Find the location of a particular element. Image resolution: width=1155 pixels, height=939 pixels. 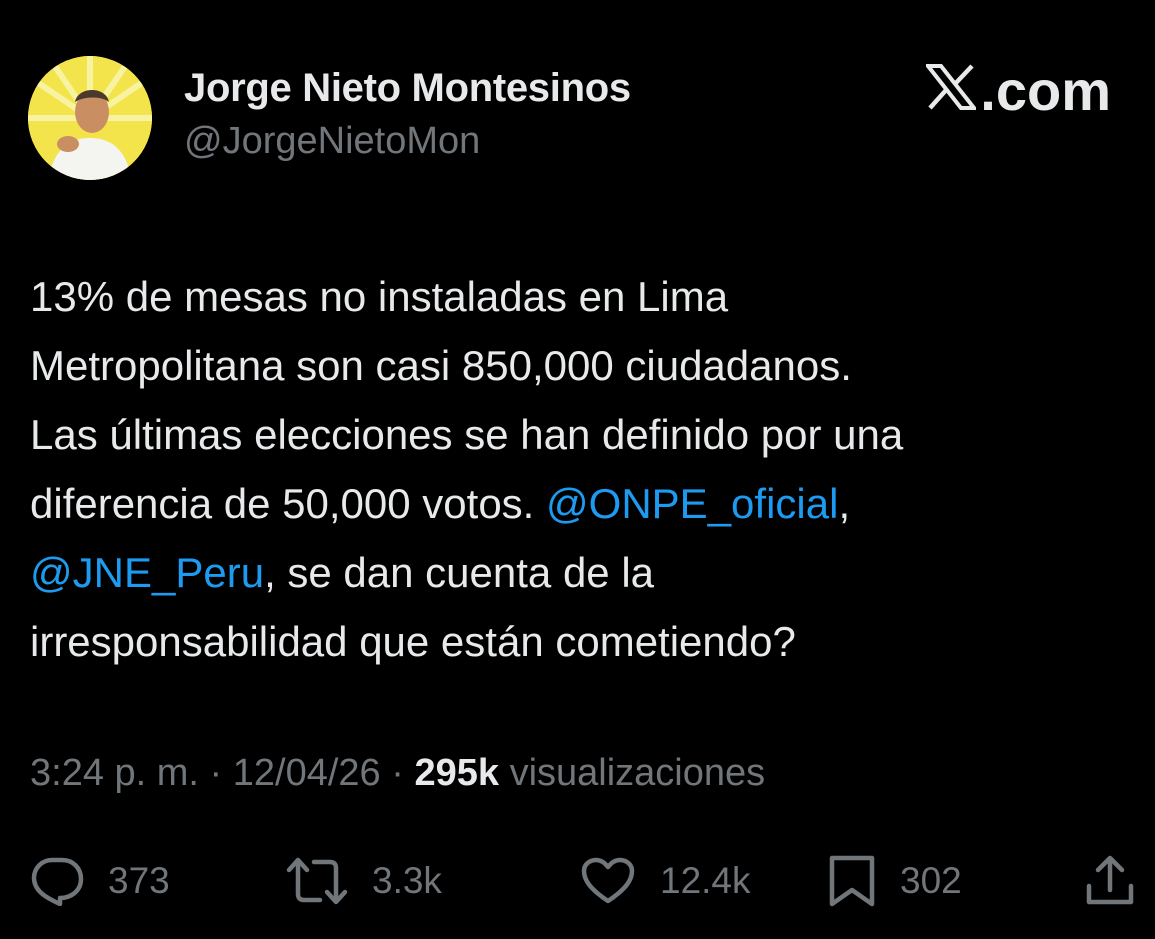

avatar is located at coordinates (90, 118).